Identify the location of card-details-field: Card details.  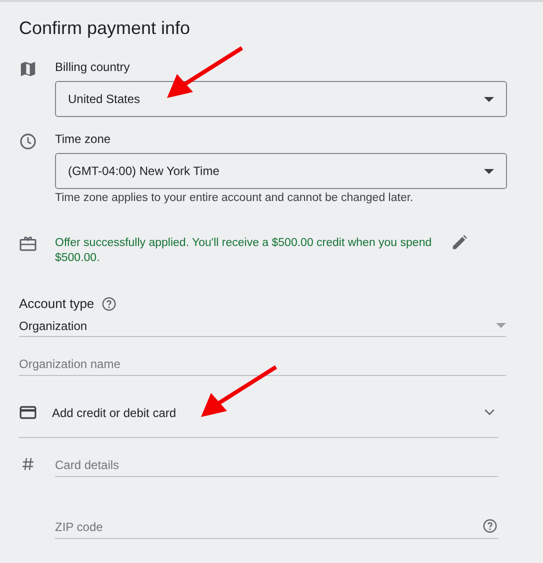
(276, 465).